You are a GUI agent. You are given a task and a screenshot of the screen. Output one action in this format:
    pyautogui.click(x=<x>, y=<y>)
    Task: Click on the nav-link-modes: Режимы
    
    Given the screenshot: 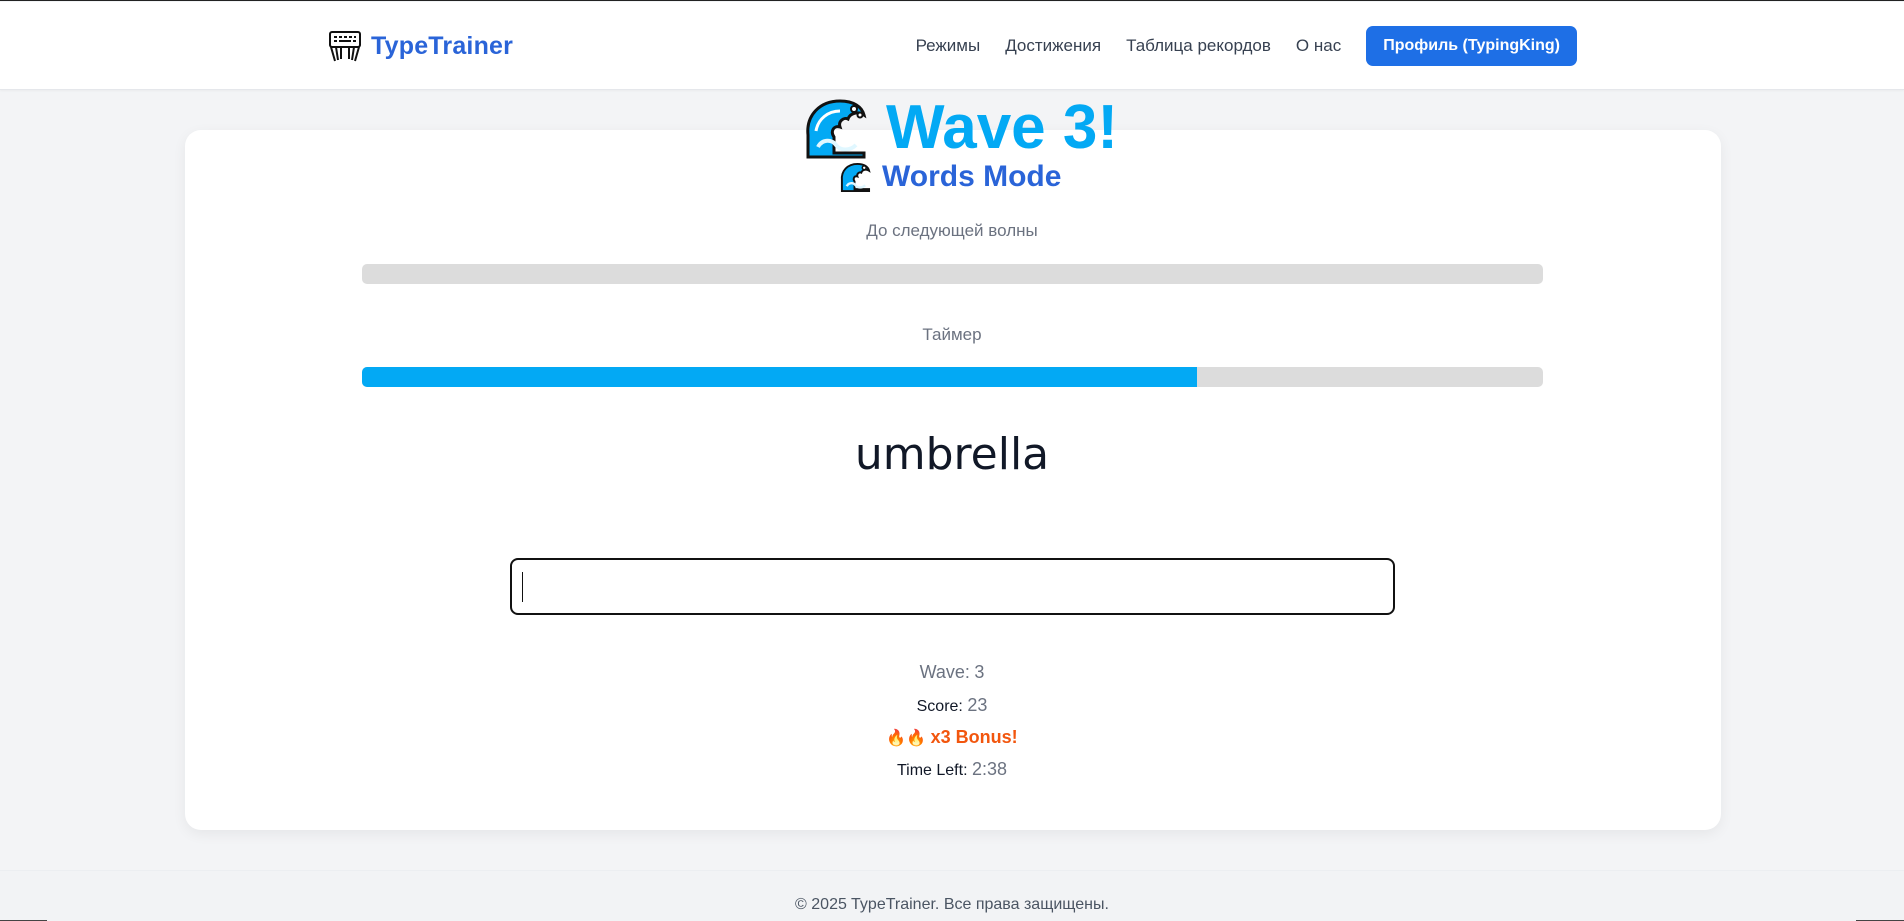 What is the action you would take?
    pyautogui.click(x=948, y=46)
    